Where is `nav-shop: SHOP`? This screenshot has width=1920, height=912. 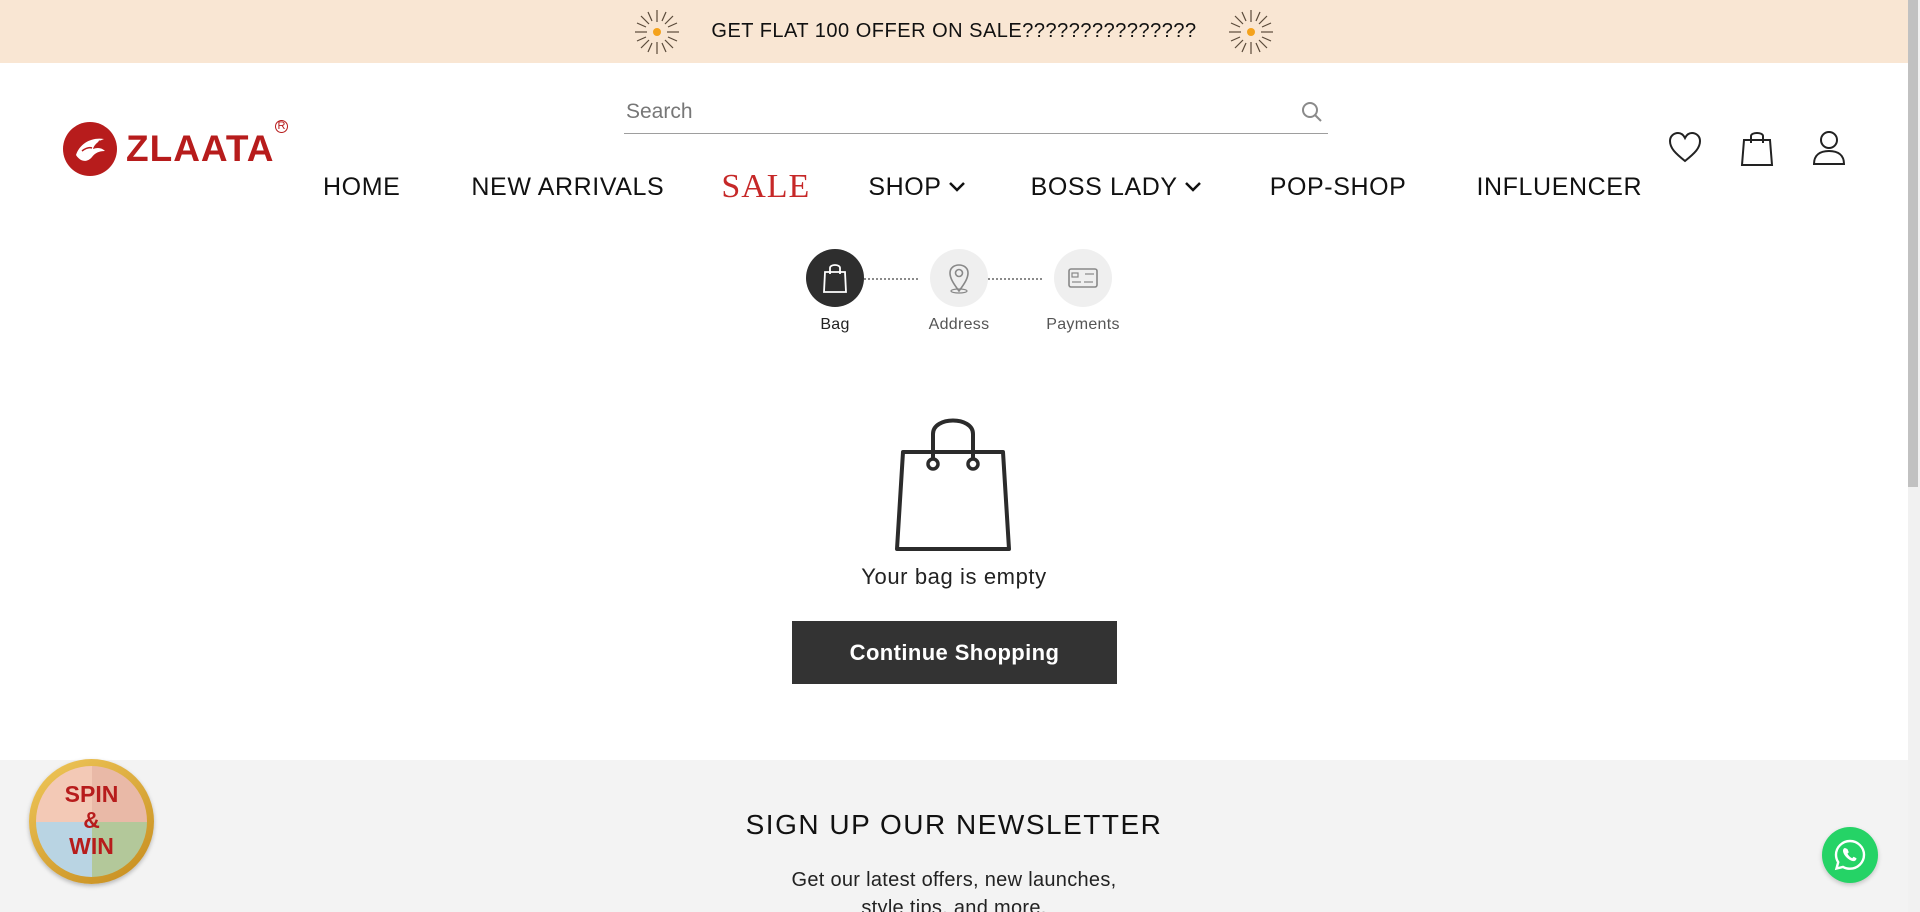
nav-shop: SHOP is located at coordinates (916, 187).